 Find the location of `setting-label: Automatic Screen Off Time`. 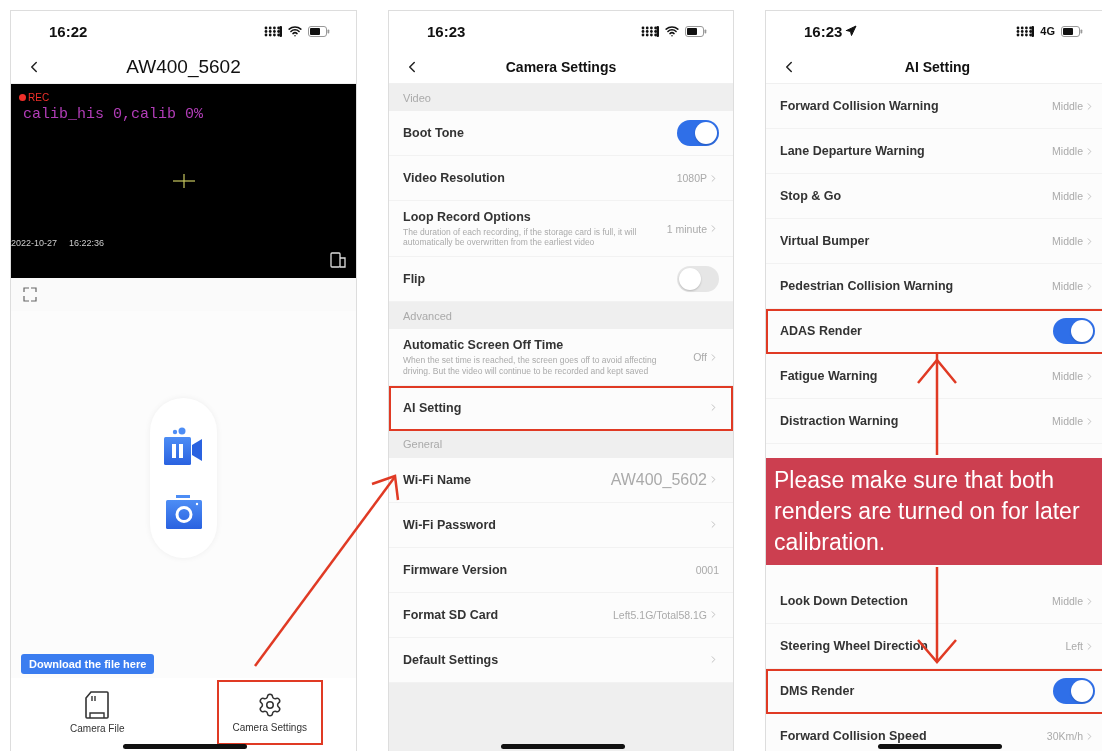

setting-label: Automatic Screen Off Time is located at coordinates (484, 345).